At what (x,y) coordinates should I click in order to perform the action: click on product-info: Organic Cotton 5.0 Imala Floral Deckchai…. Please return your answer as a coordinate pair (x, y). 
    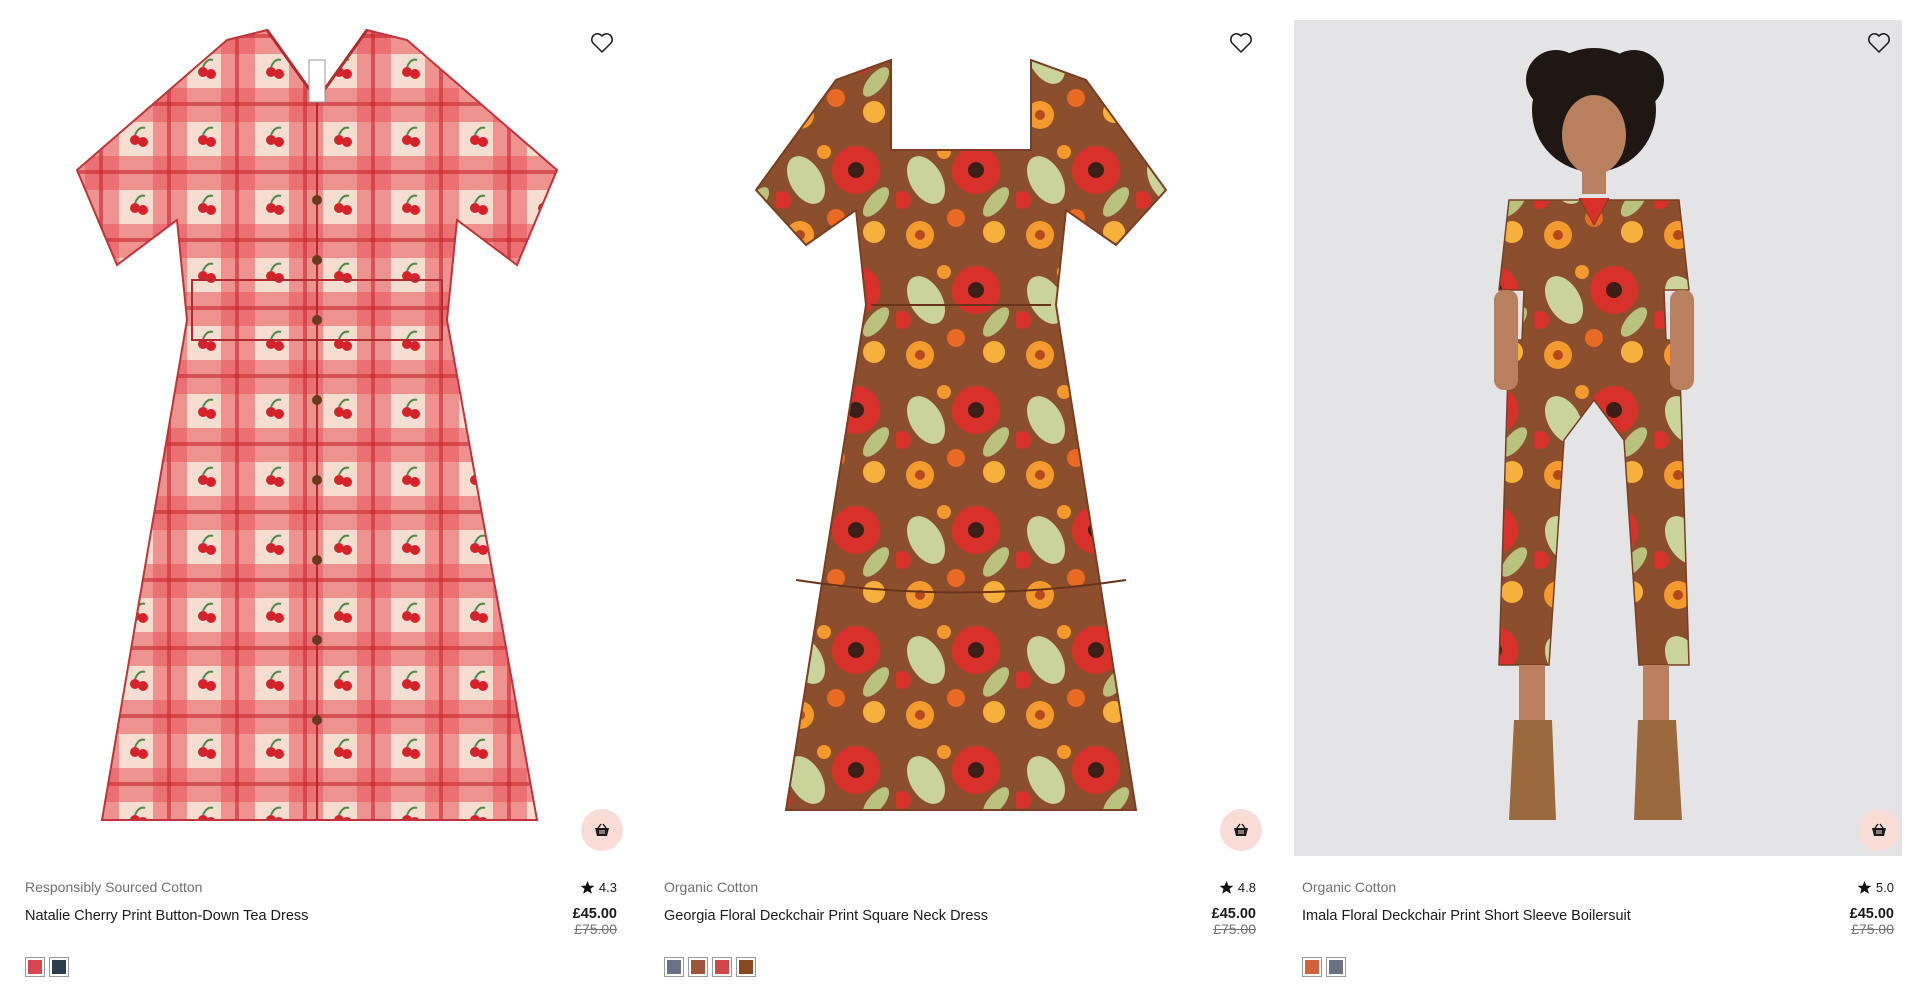
    Looking at the image, I should click on (1598, 927).